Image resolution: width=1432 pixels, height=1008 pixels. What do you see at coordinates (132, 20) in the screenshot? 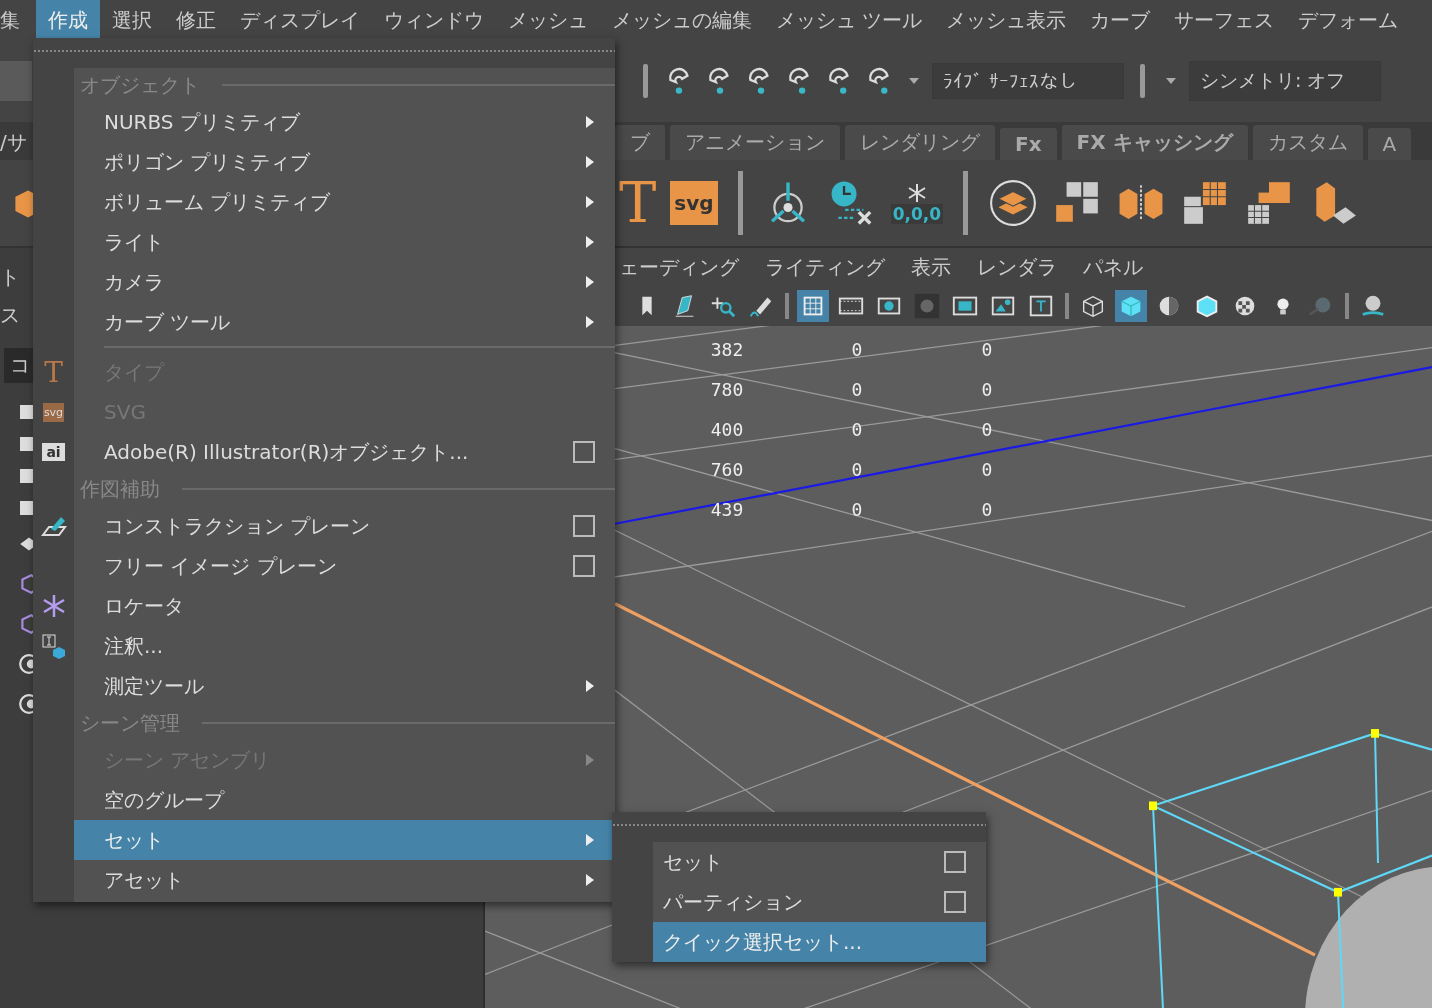
I see `menu-bar-item: 選択` at bounding box center [132, 20].